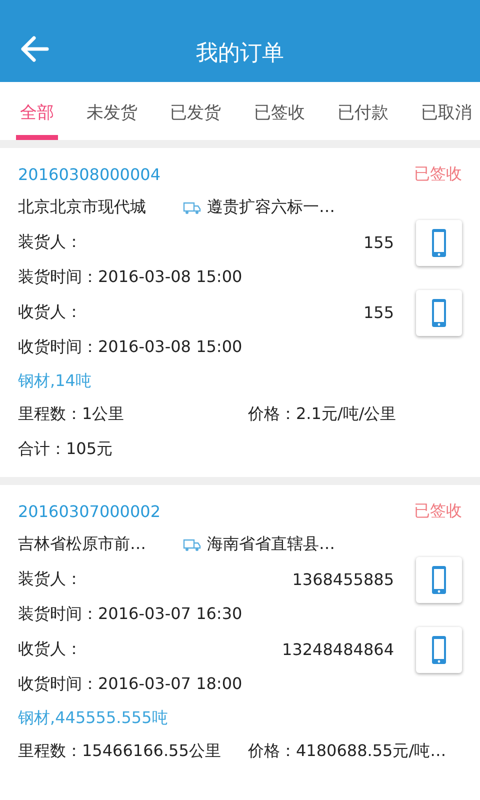 The width and height of the screenshot is (480, 800). I want to click on tab: 已签收, so click(279, 111).